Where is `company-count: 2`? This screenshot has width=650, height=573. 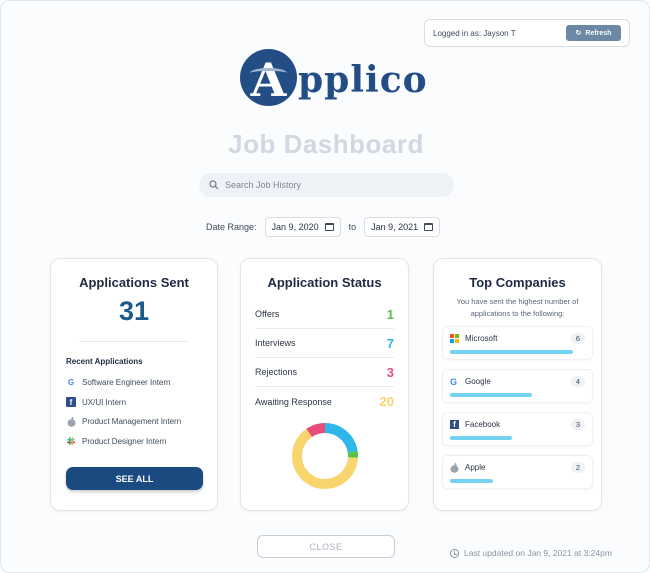
company-count: 2 is located at coordinates (577, 467).